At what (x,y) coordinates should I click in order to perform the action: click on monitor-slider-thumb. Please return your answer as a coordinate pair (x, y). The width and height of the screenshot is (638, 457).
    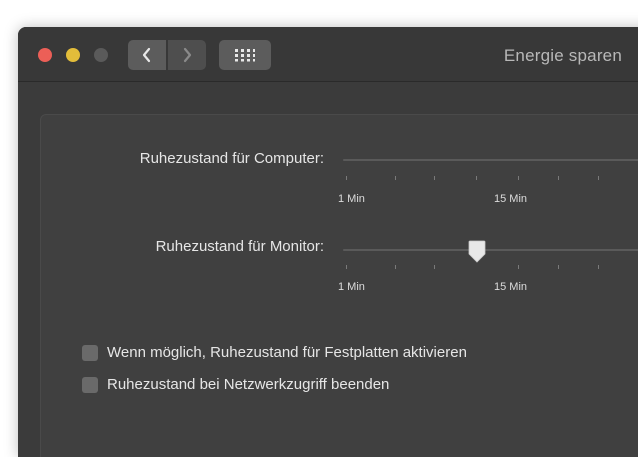
    Looking at the image, I should click on (477, 252).